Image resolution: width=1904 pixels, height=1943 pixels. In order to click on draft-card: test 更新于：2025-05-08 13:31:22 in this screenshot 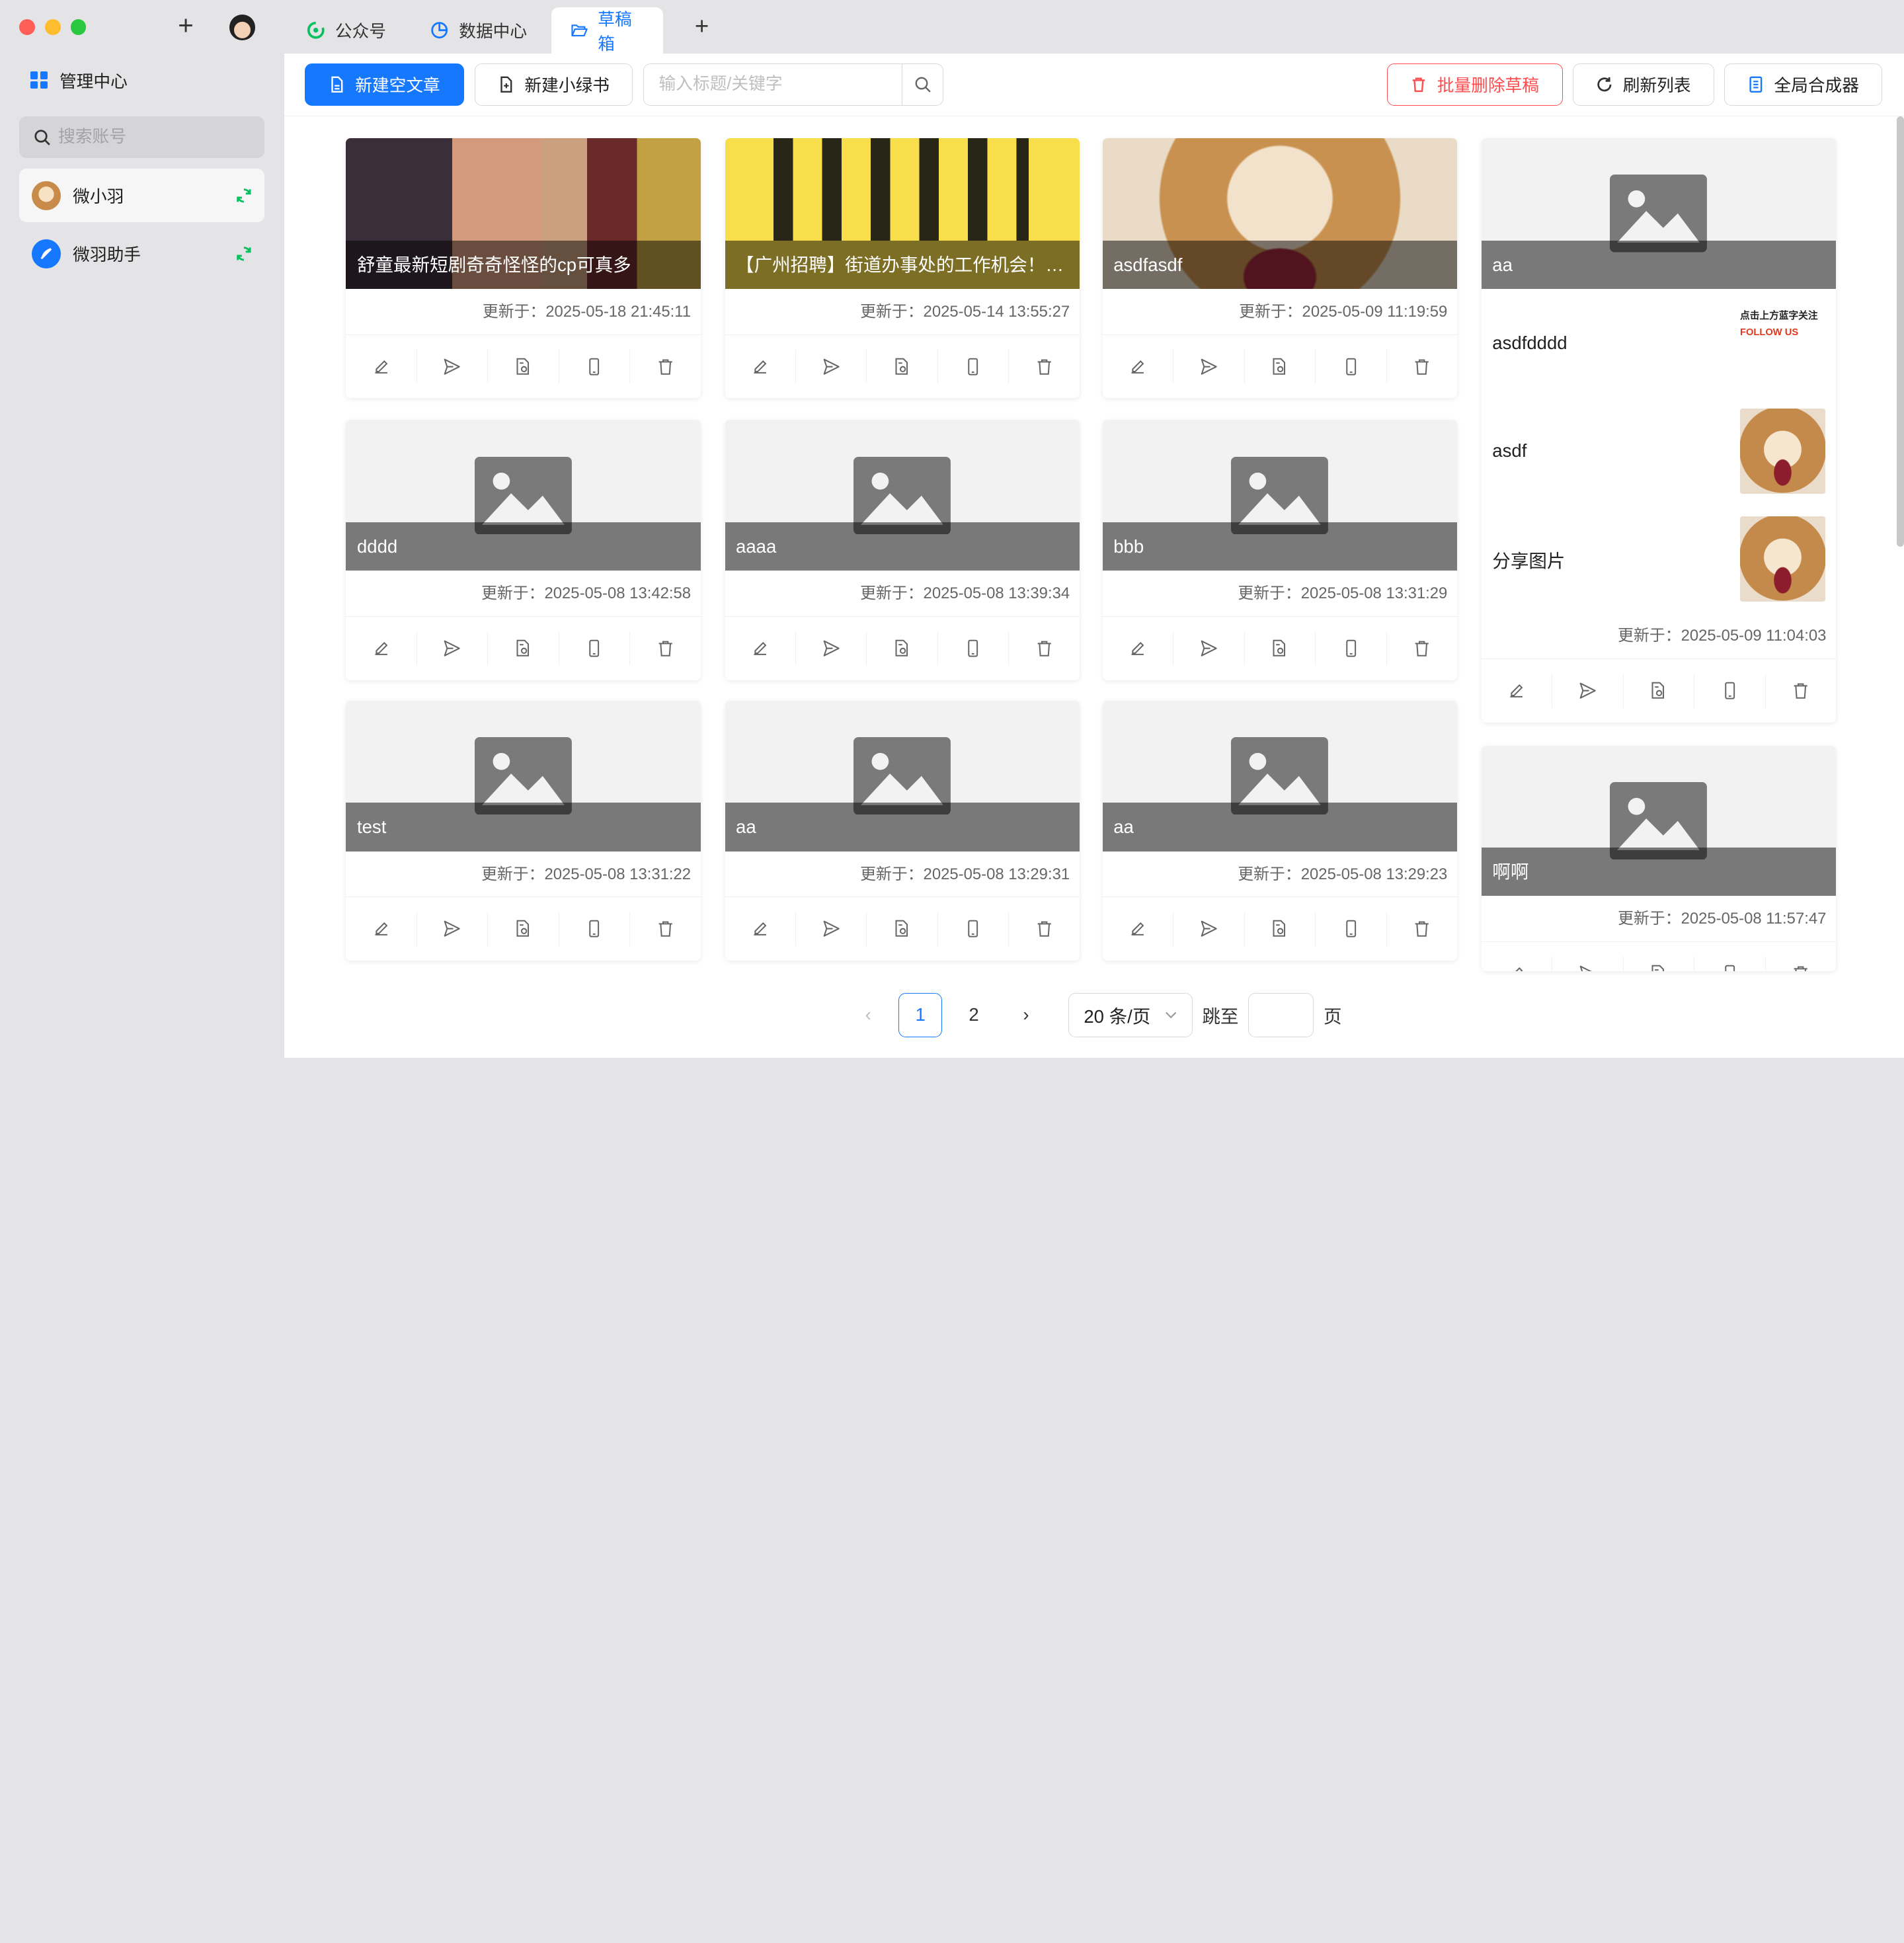, I will do `click(523, 830)`.